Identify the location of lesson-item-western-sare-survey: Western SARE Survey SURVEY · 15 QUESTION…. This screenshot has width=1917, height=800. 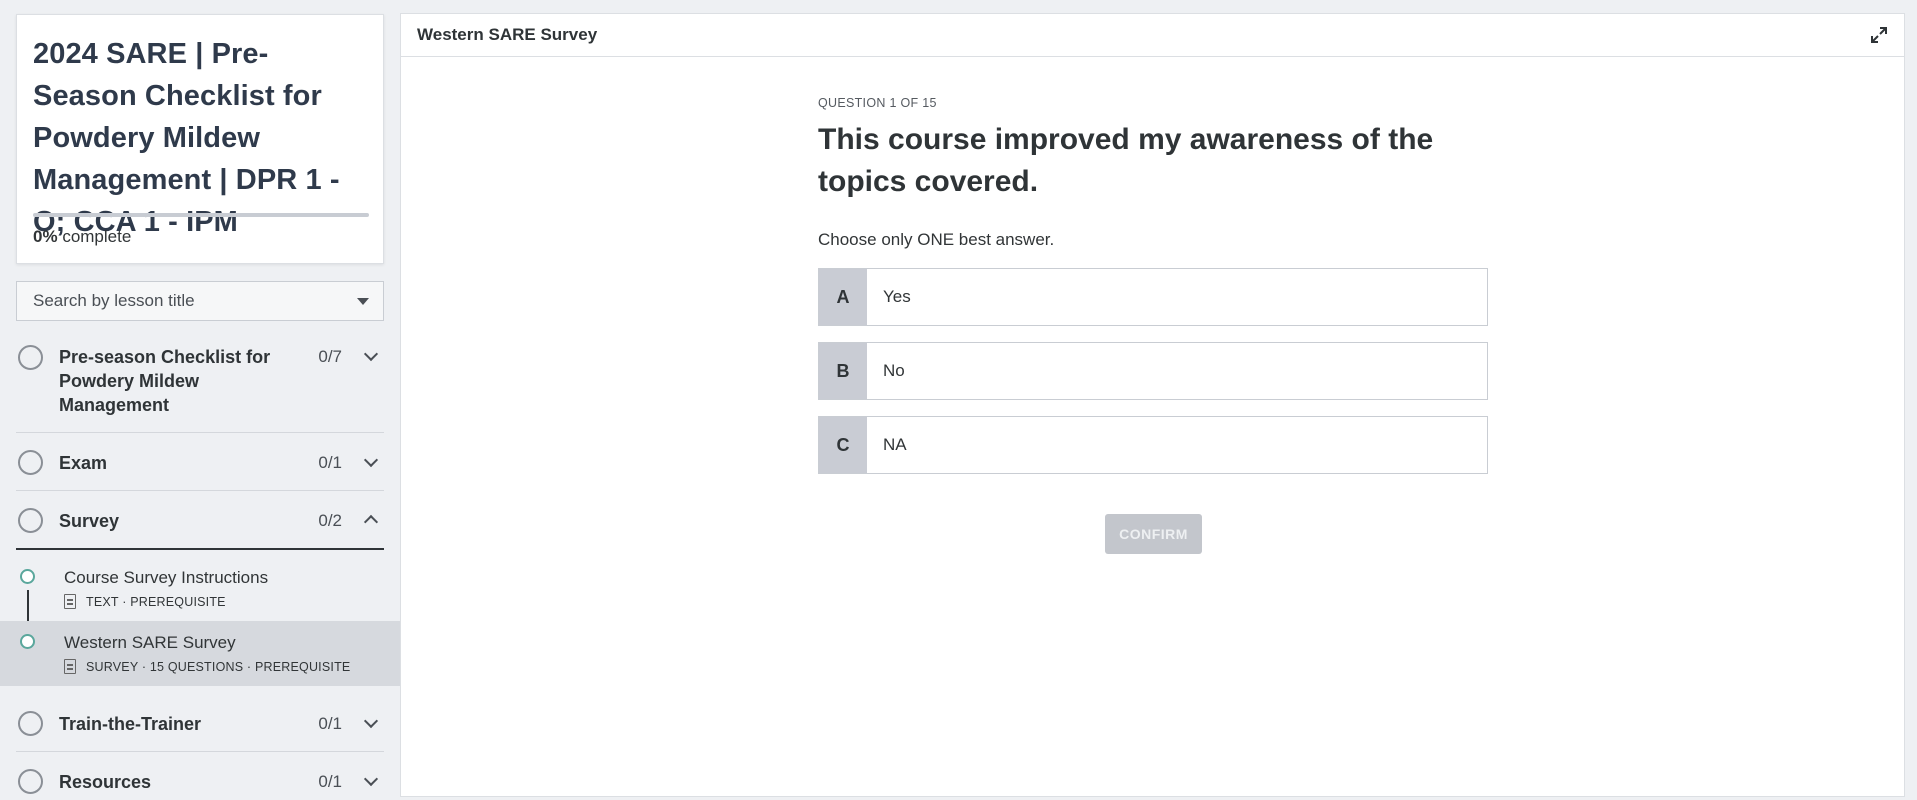
(200, 653).